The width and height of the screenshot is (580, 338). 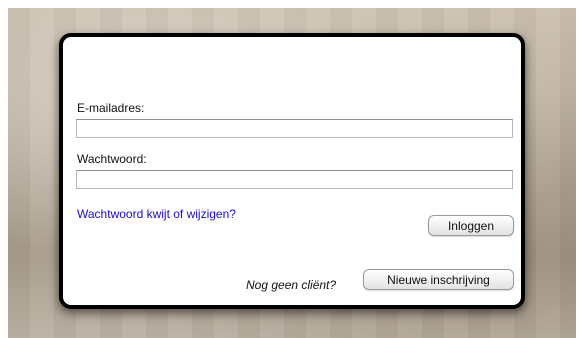 I want to click on password-field, so click(x=294, y=179).